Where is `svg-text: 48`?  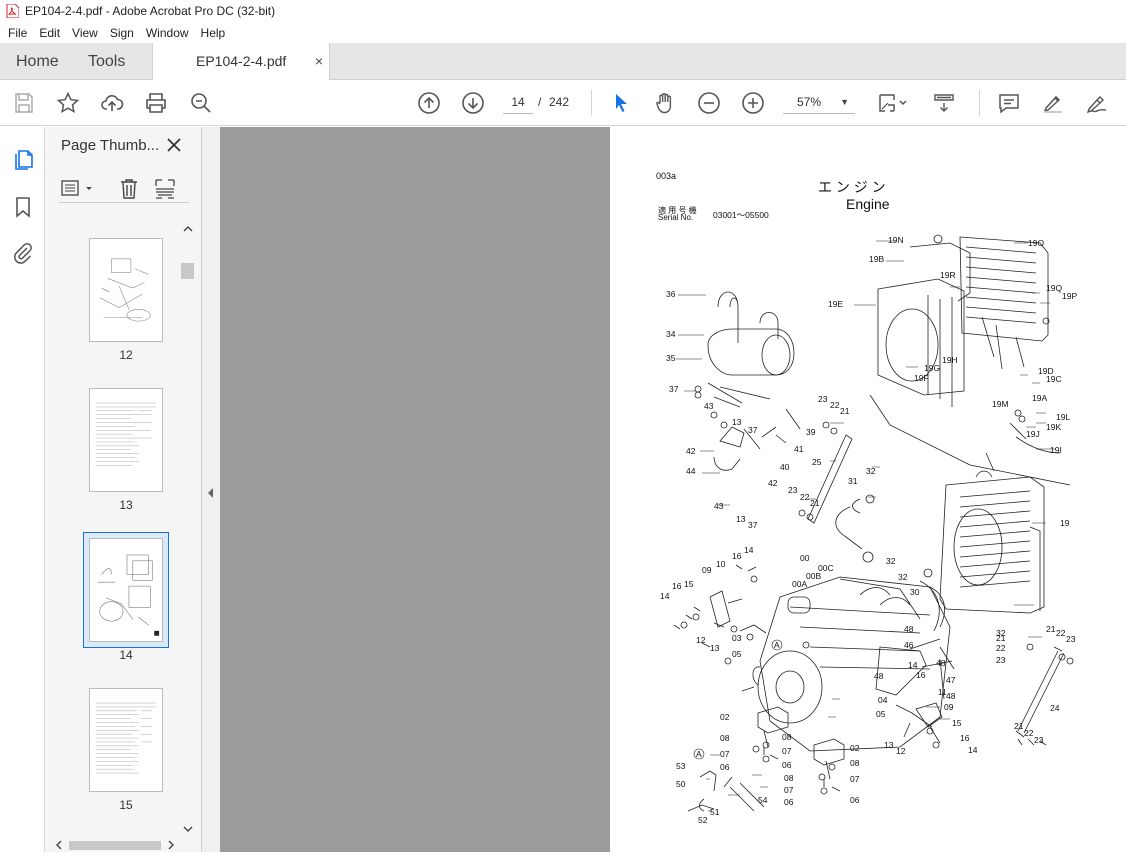 svg-text: 48 is located at coordinates (909, 629).